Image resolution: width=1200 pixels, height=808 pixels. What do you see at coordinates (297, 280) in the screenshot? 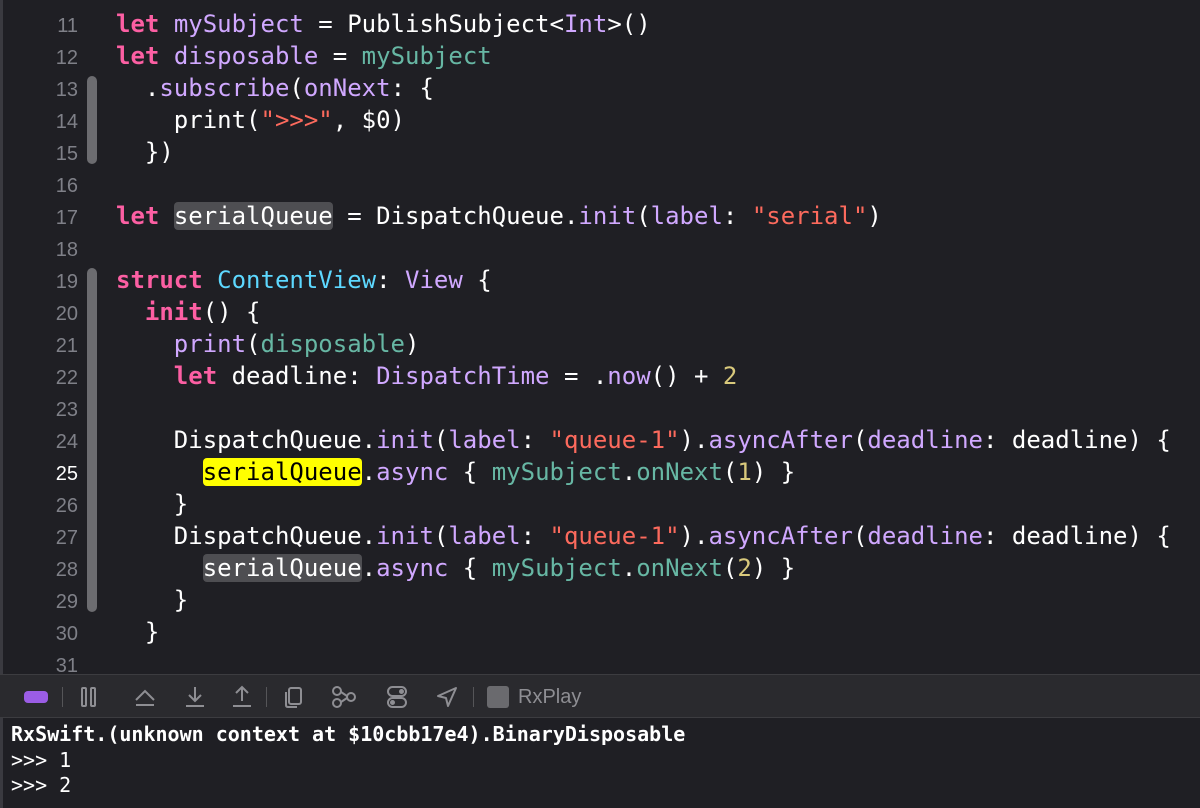
I see `code-token: ContentView` at bounding box center [297, 280].